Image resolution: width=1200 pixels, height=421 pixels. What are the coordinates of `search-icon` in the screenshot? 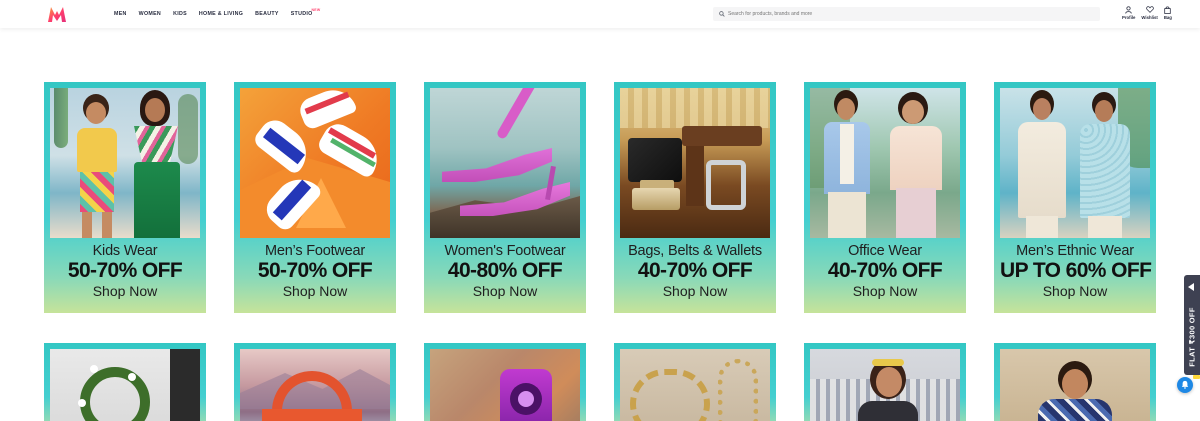 It's located at (721, 14).